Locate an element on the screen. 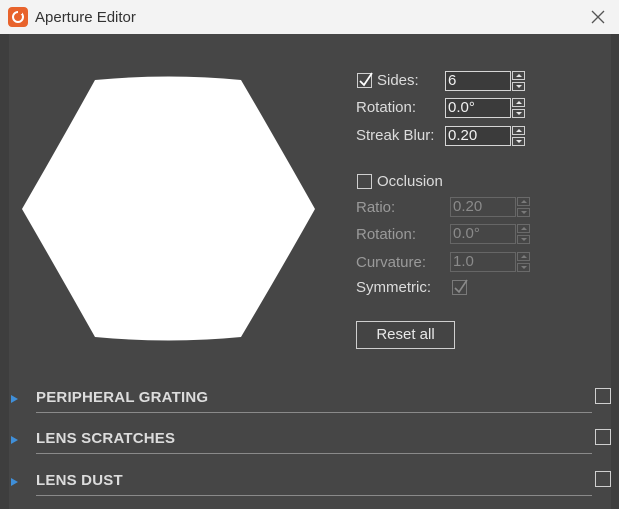 This screenshot has height=509, width=619. curvature-stepper: 1.0 is located at coordinates (491, 262).